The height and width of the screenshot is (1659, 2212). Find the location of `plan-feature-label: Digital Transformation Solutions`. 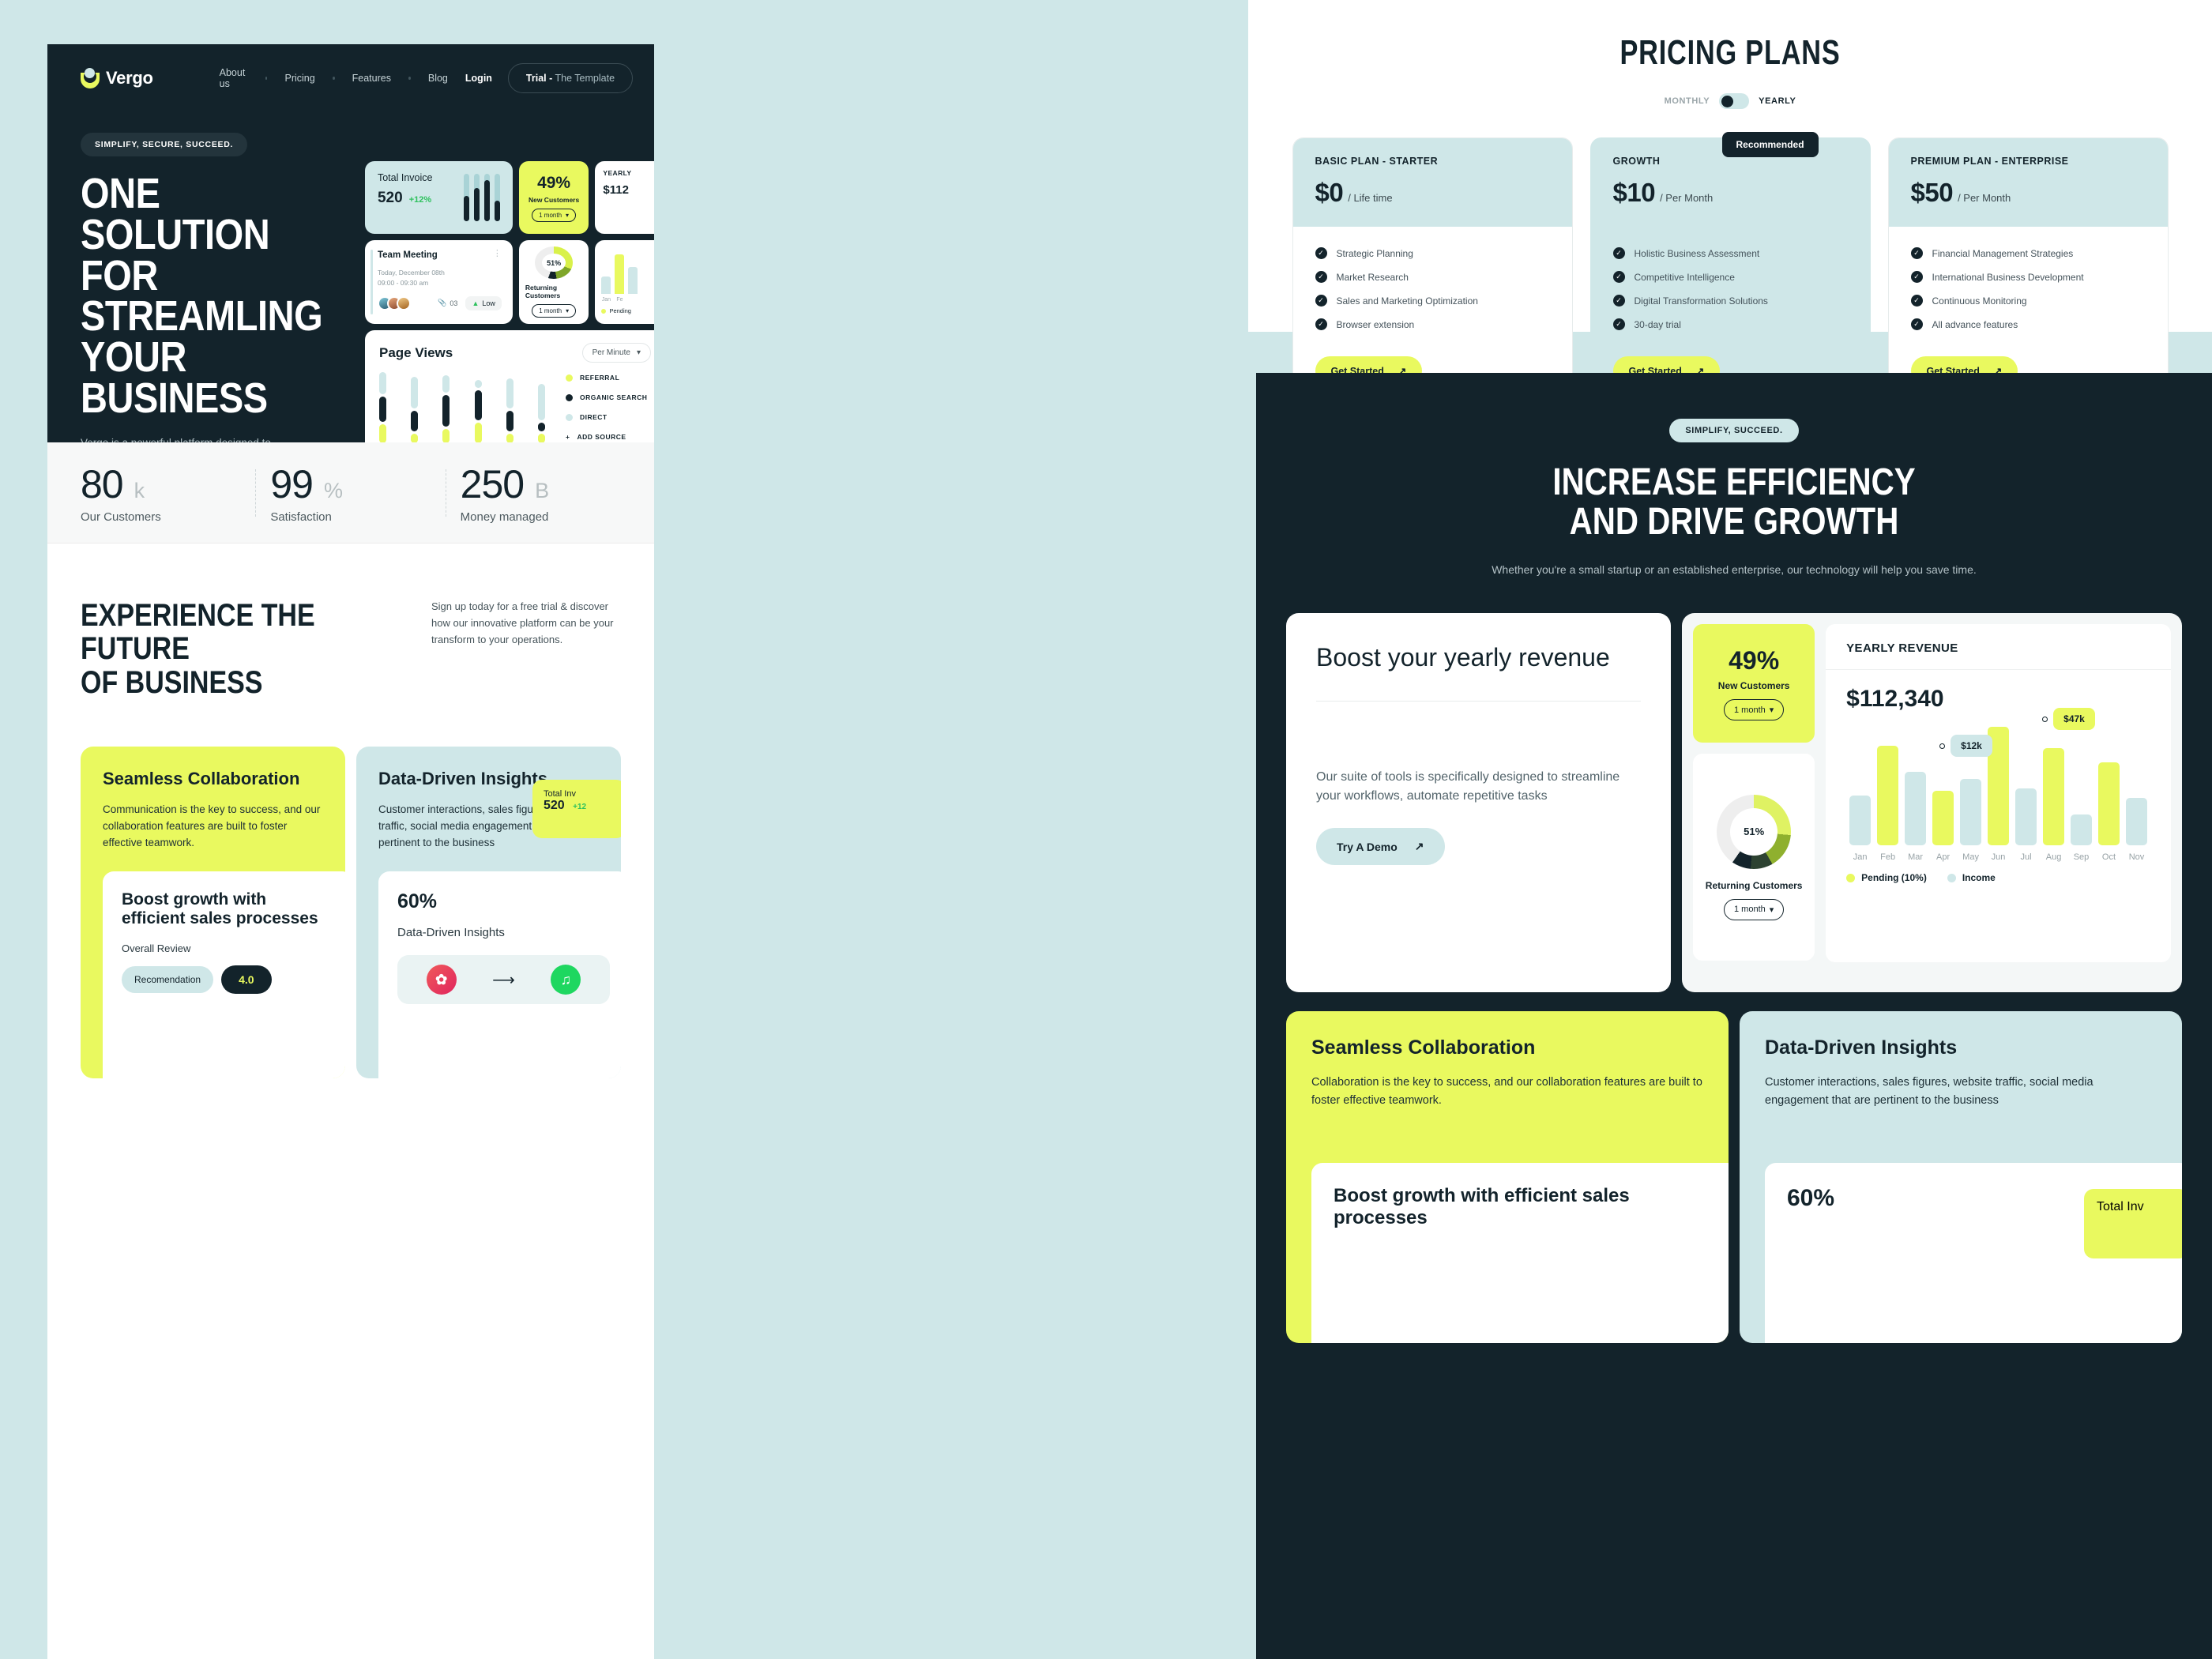

plan-feature-label: Digital Transformation Solutions is located at coordinates (1701, 301).